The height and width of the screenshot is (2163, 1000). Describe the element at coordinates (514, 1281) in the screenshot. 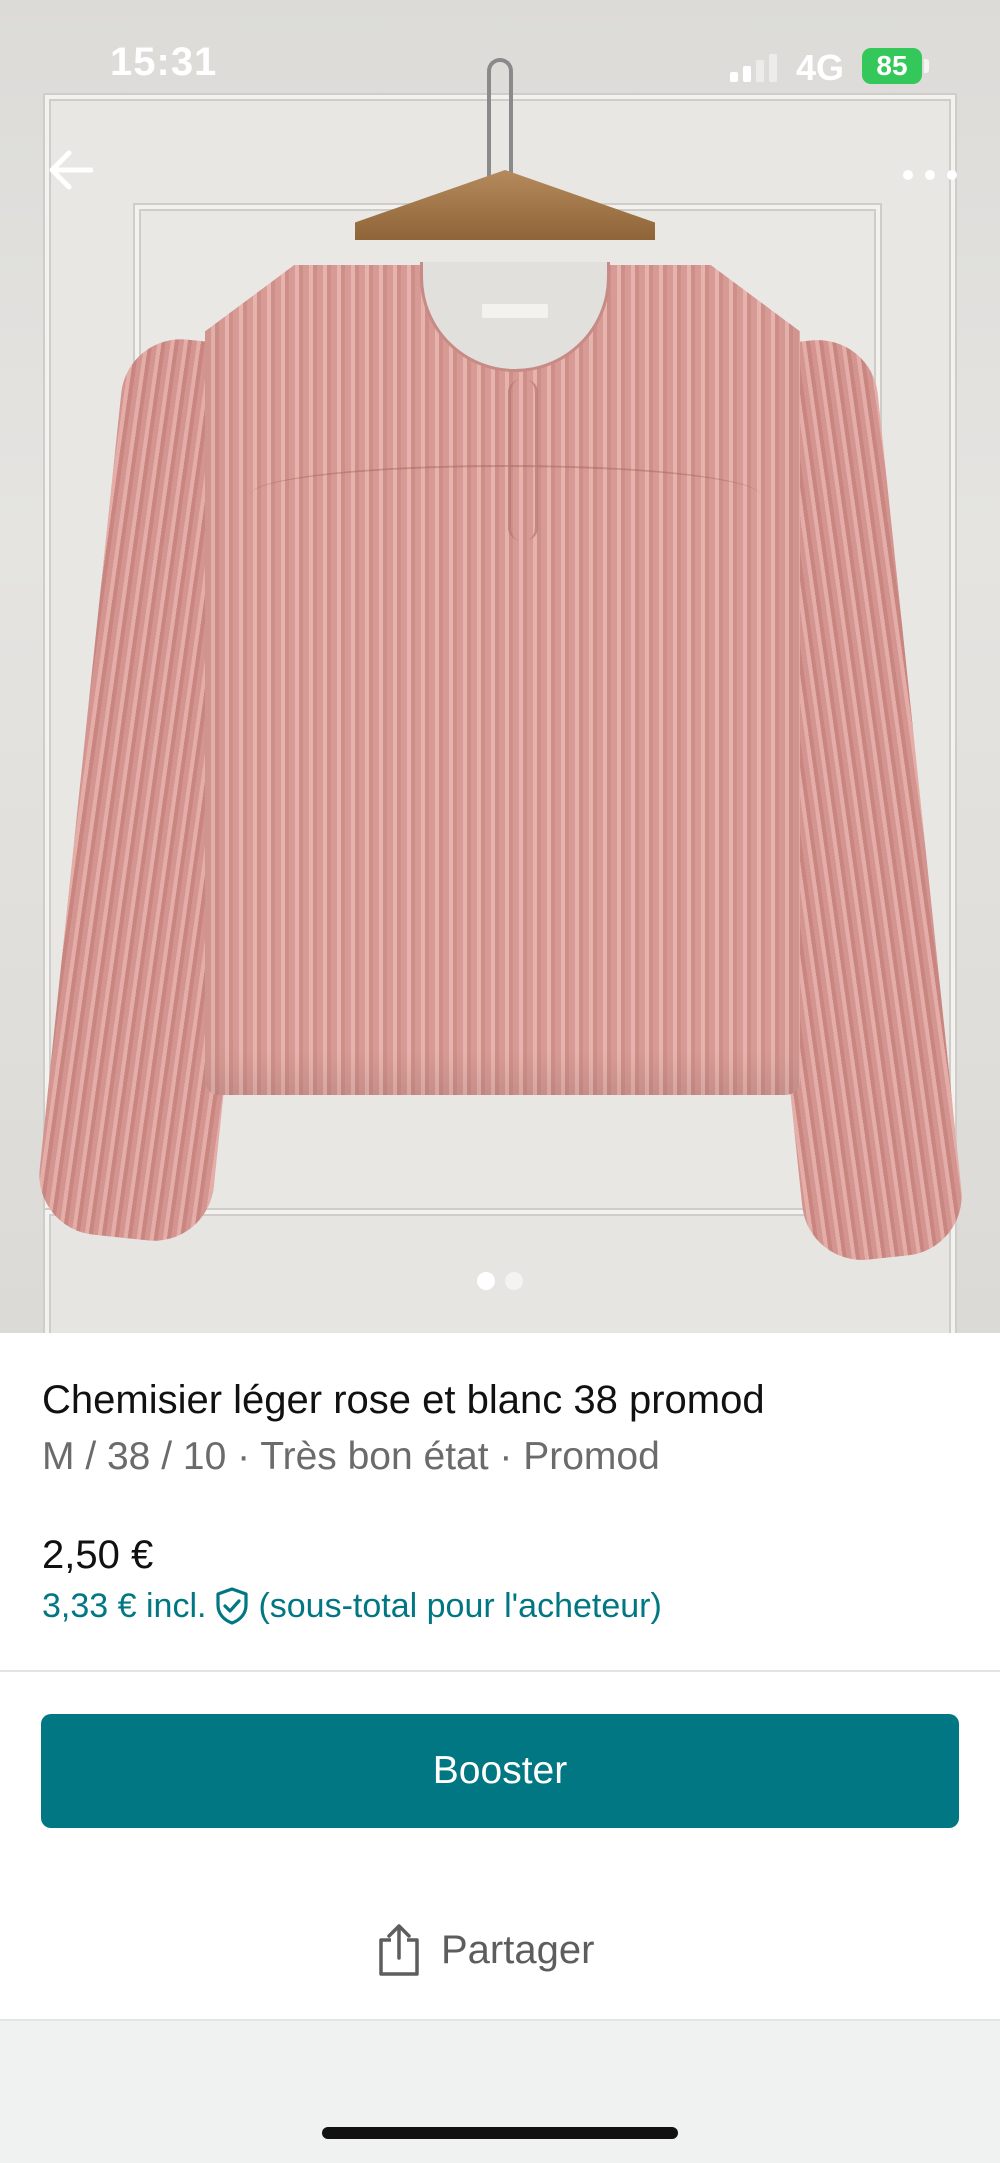

I see `gallery-dot` at that location.